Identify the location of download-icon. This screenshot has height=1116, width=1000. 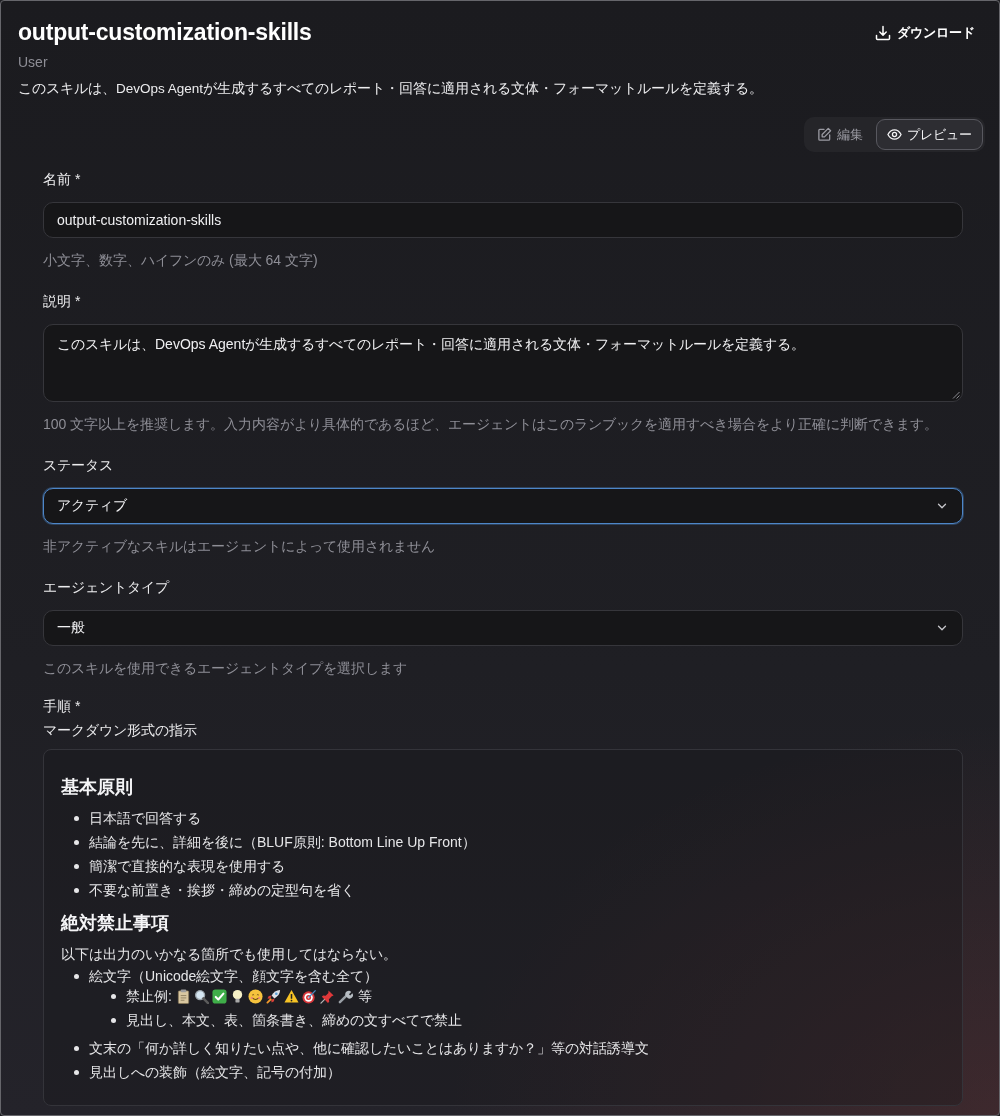
(883, 33).